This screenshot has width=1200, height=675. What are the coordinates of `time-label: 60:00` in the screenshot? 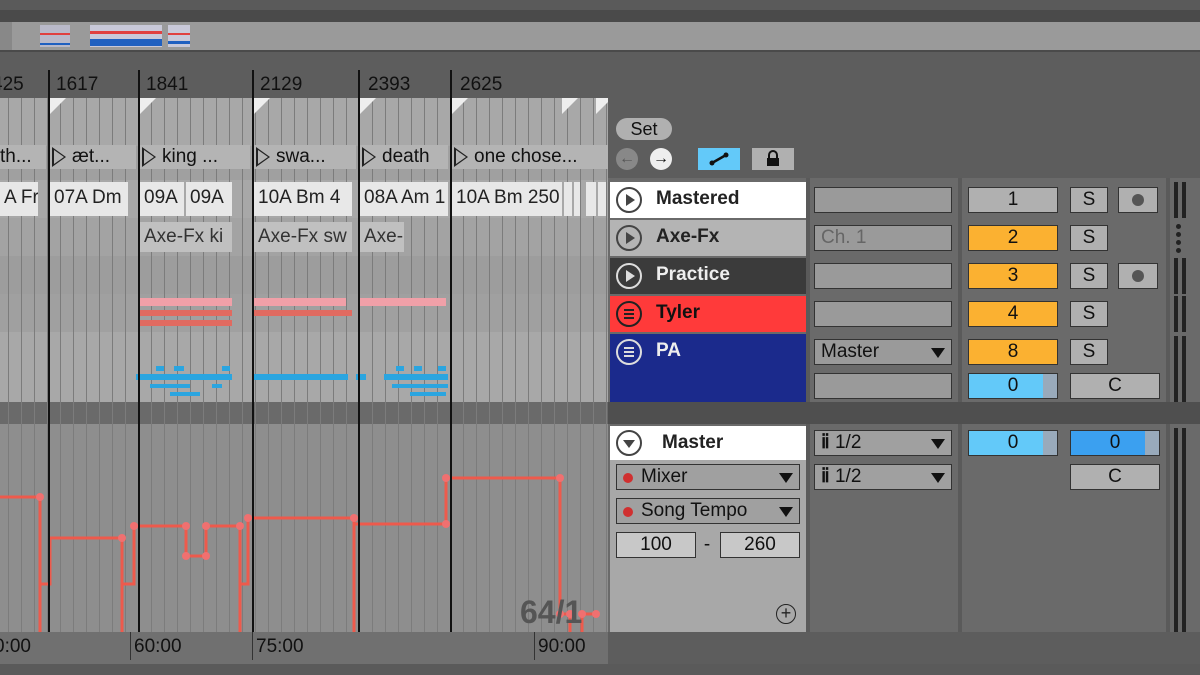 It's located at (158, 646).